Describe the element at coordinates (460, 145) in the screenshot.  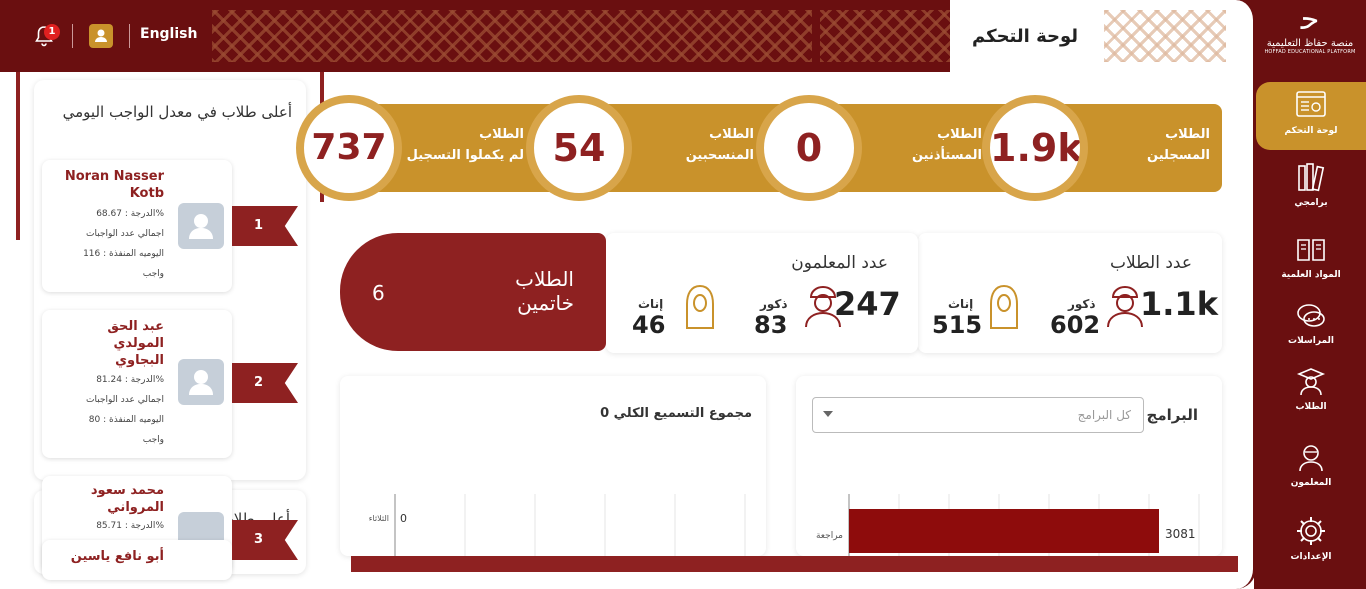
I see `stat-incomplete-label: الطلاب لم يكملوا التسجيل` at that location.